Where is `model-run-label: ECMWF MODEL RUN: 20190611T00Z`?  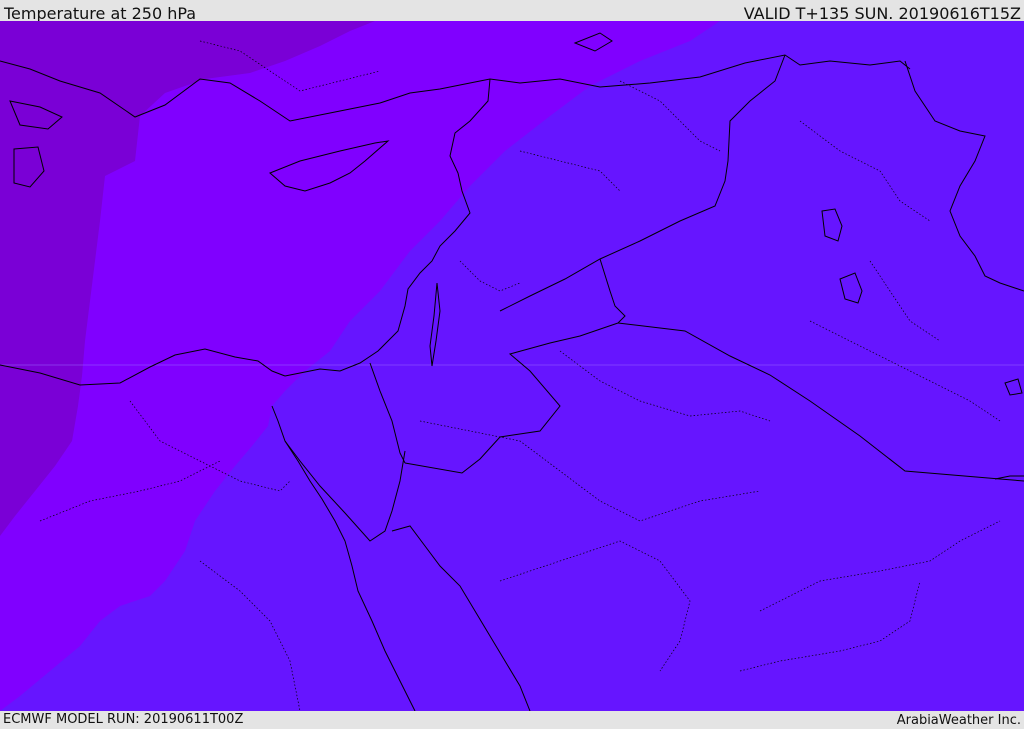 model-run-label: ECMWF MODEL RUN: 20190611T00Z is located at coordinates (123, 719).